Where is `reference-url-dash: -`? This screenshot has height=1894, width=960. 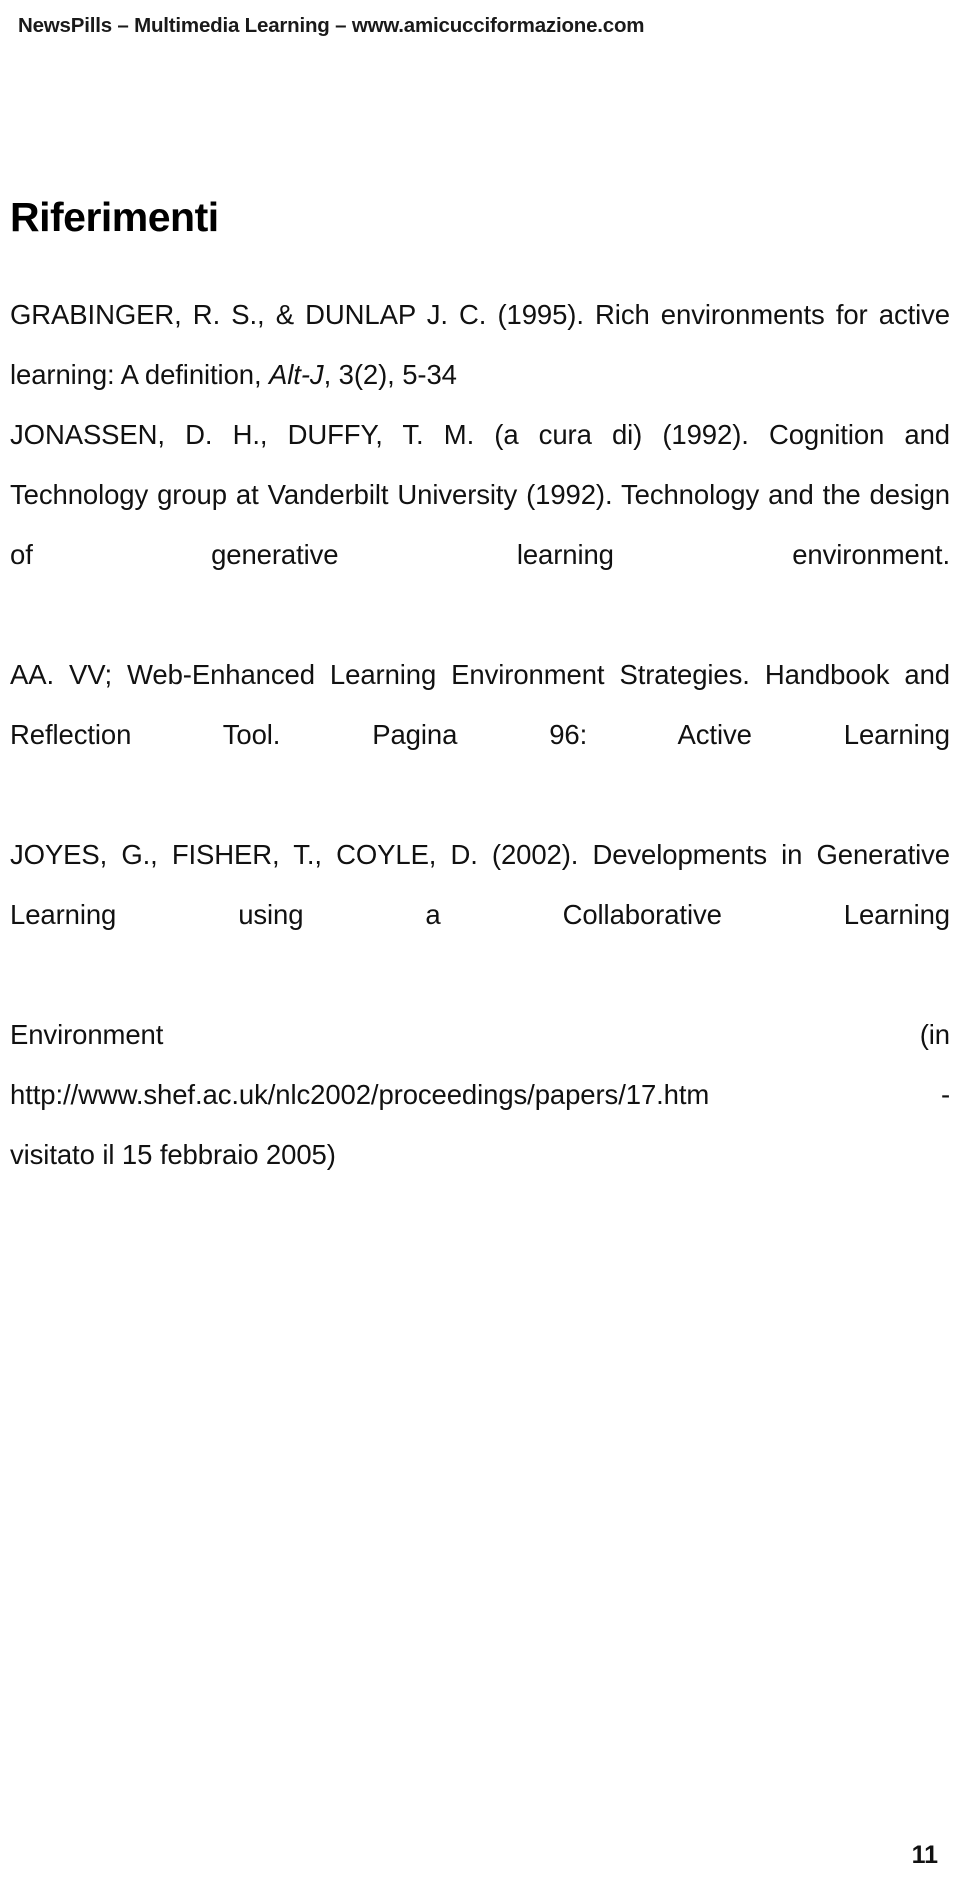
reference-url-dash: - is located at coordinates (945, 1095).